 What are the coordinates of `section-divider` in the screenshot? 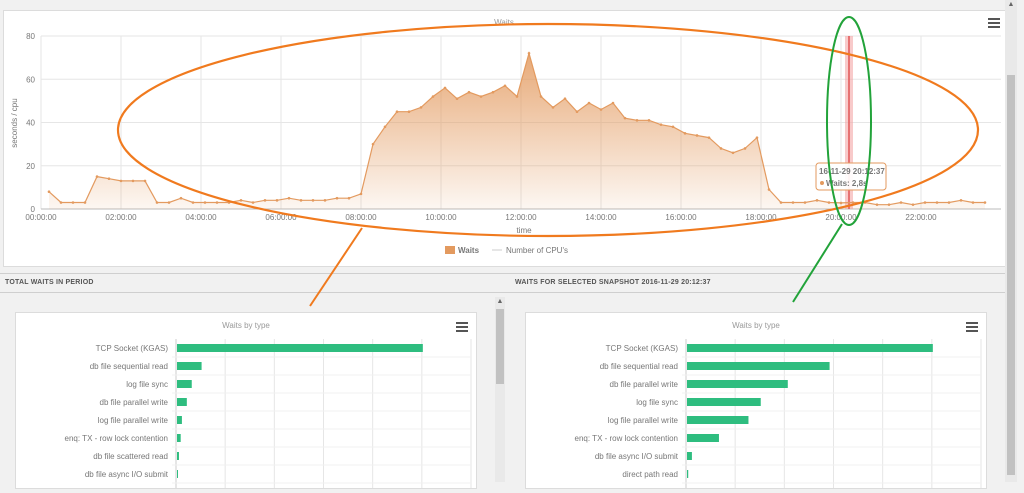 It's located at (503, 273).